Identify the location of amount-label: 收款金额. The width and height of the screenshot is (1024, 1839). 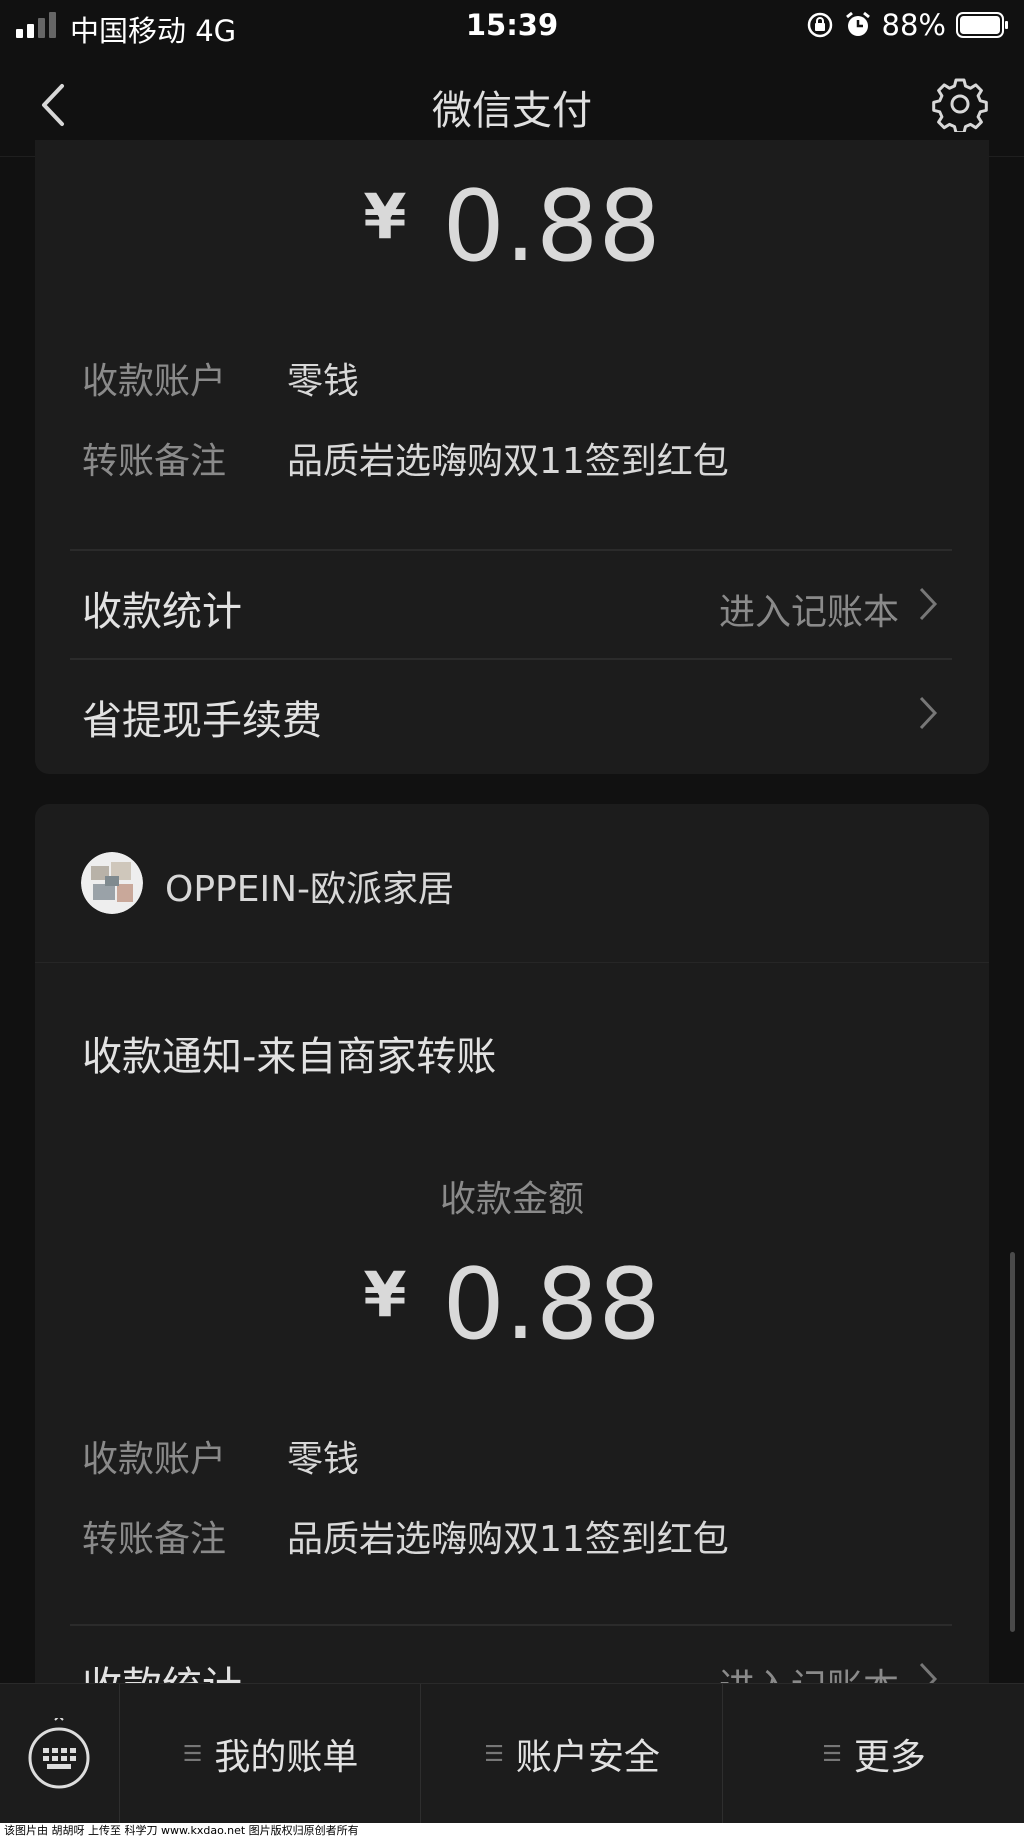
(511, 1199).